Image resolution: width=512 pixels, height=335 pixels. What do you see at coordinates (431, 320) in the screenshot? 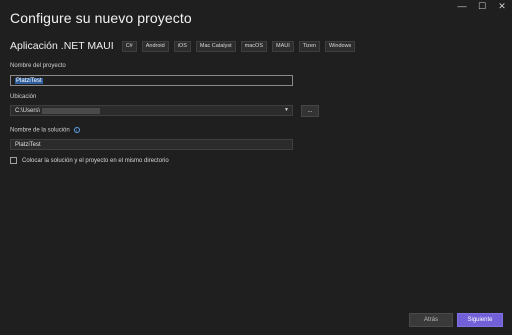
I see `back-button: Atrás` at bounding box center [431, 320].